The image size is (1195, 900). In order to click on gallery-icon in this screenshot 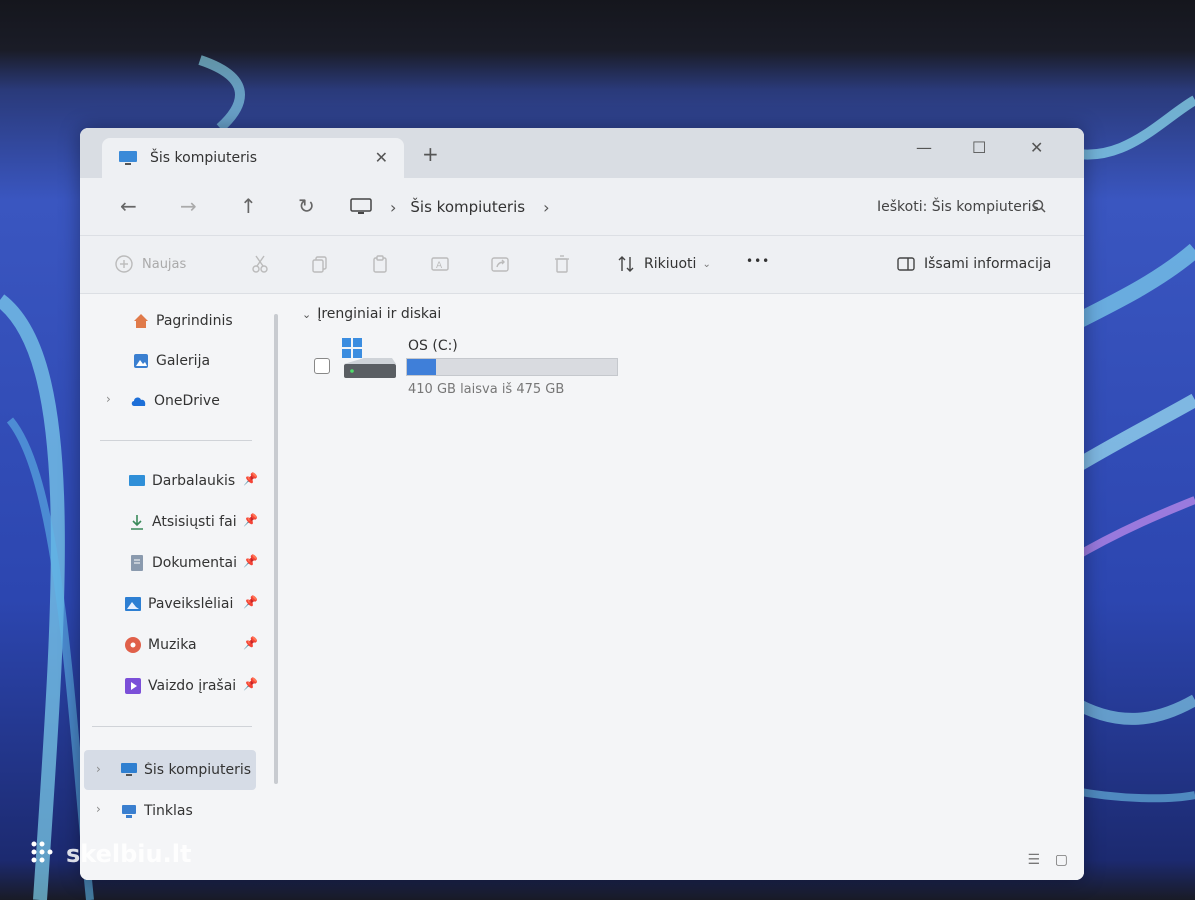, I will do `click(141, 361)`.